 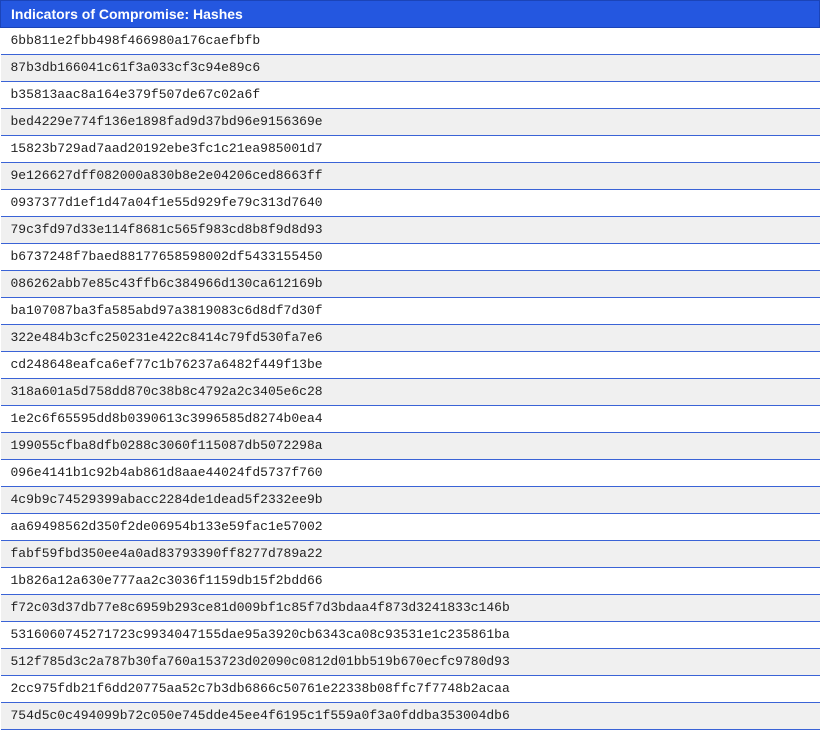 I want to click on hash-value: 79c3fd97d33e114f8681c565f983cd8b8f9d8d93, so click(x=410, y=230).